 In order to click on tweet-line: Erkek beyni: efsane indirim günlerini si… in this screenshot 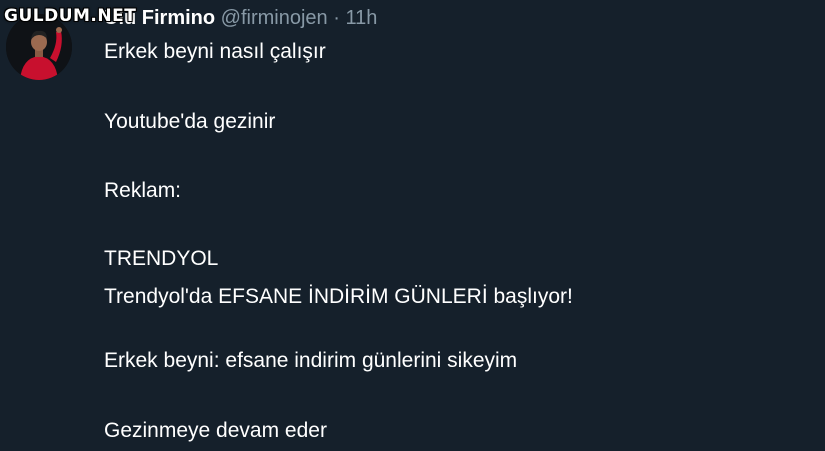, I will do `click(311, 360)`.